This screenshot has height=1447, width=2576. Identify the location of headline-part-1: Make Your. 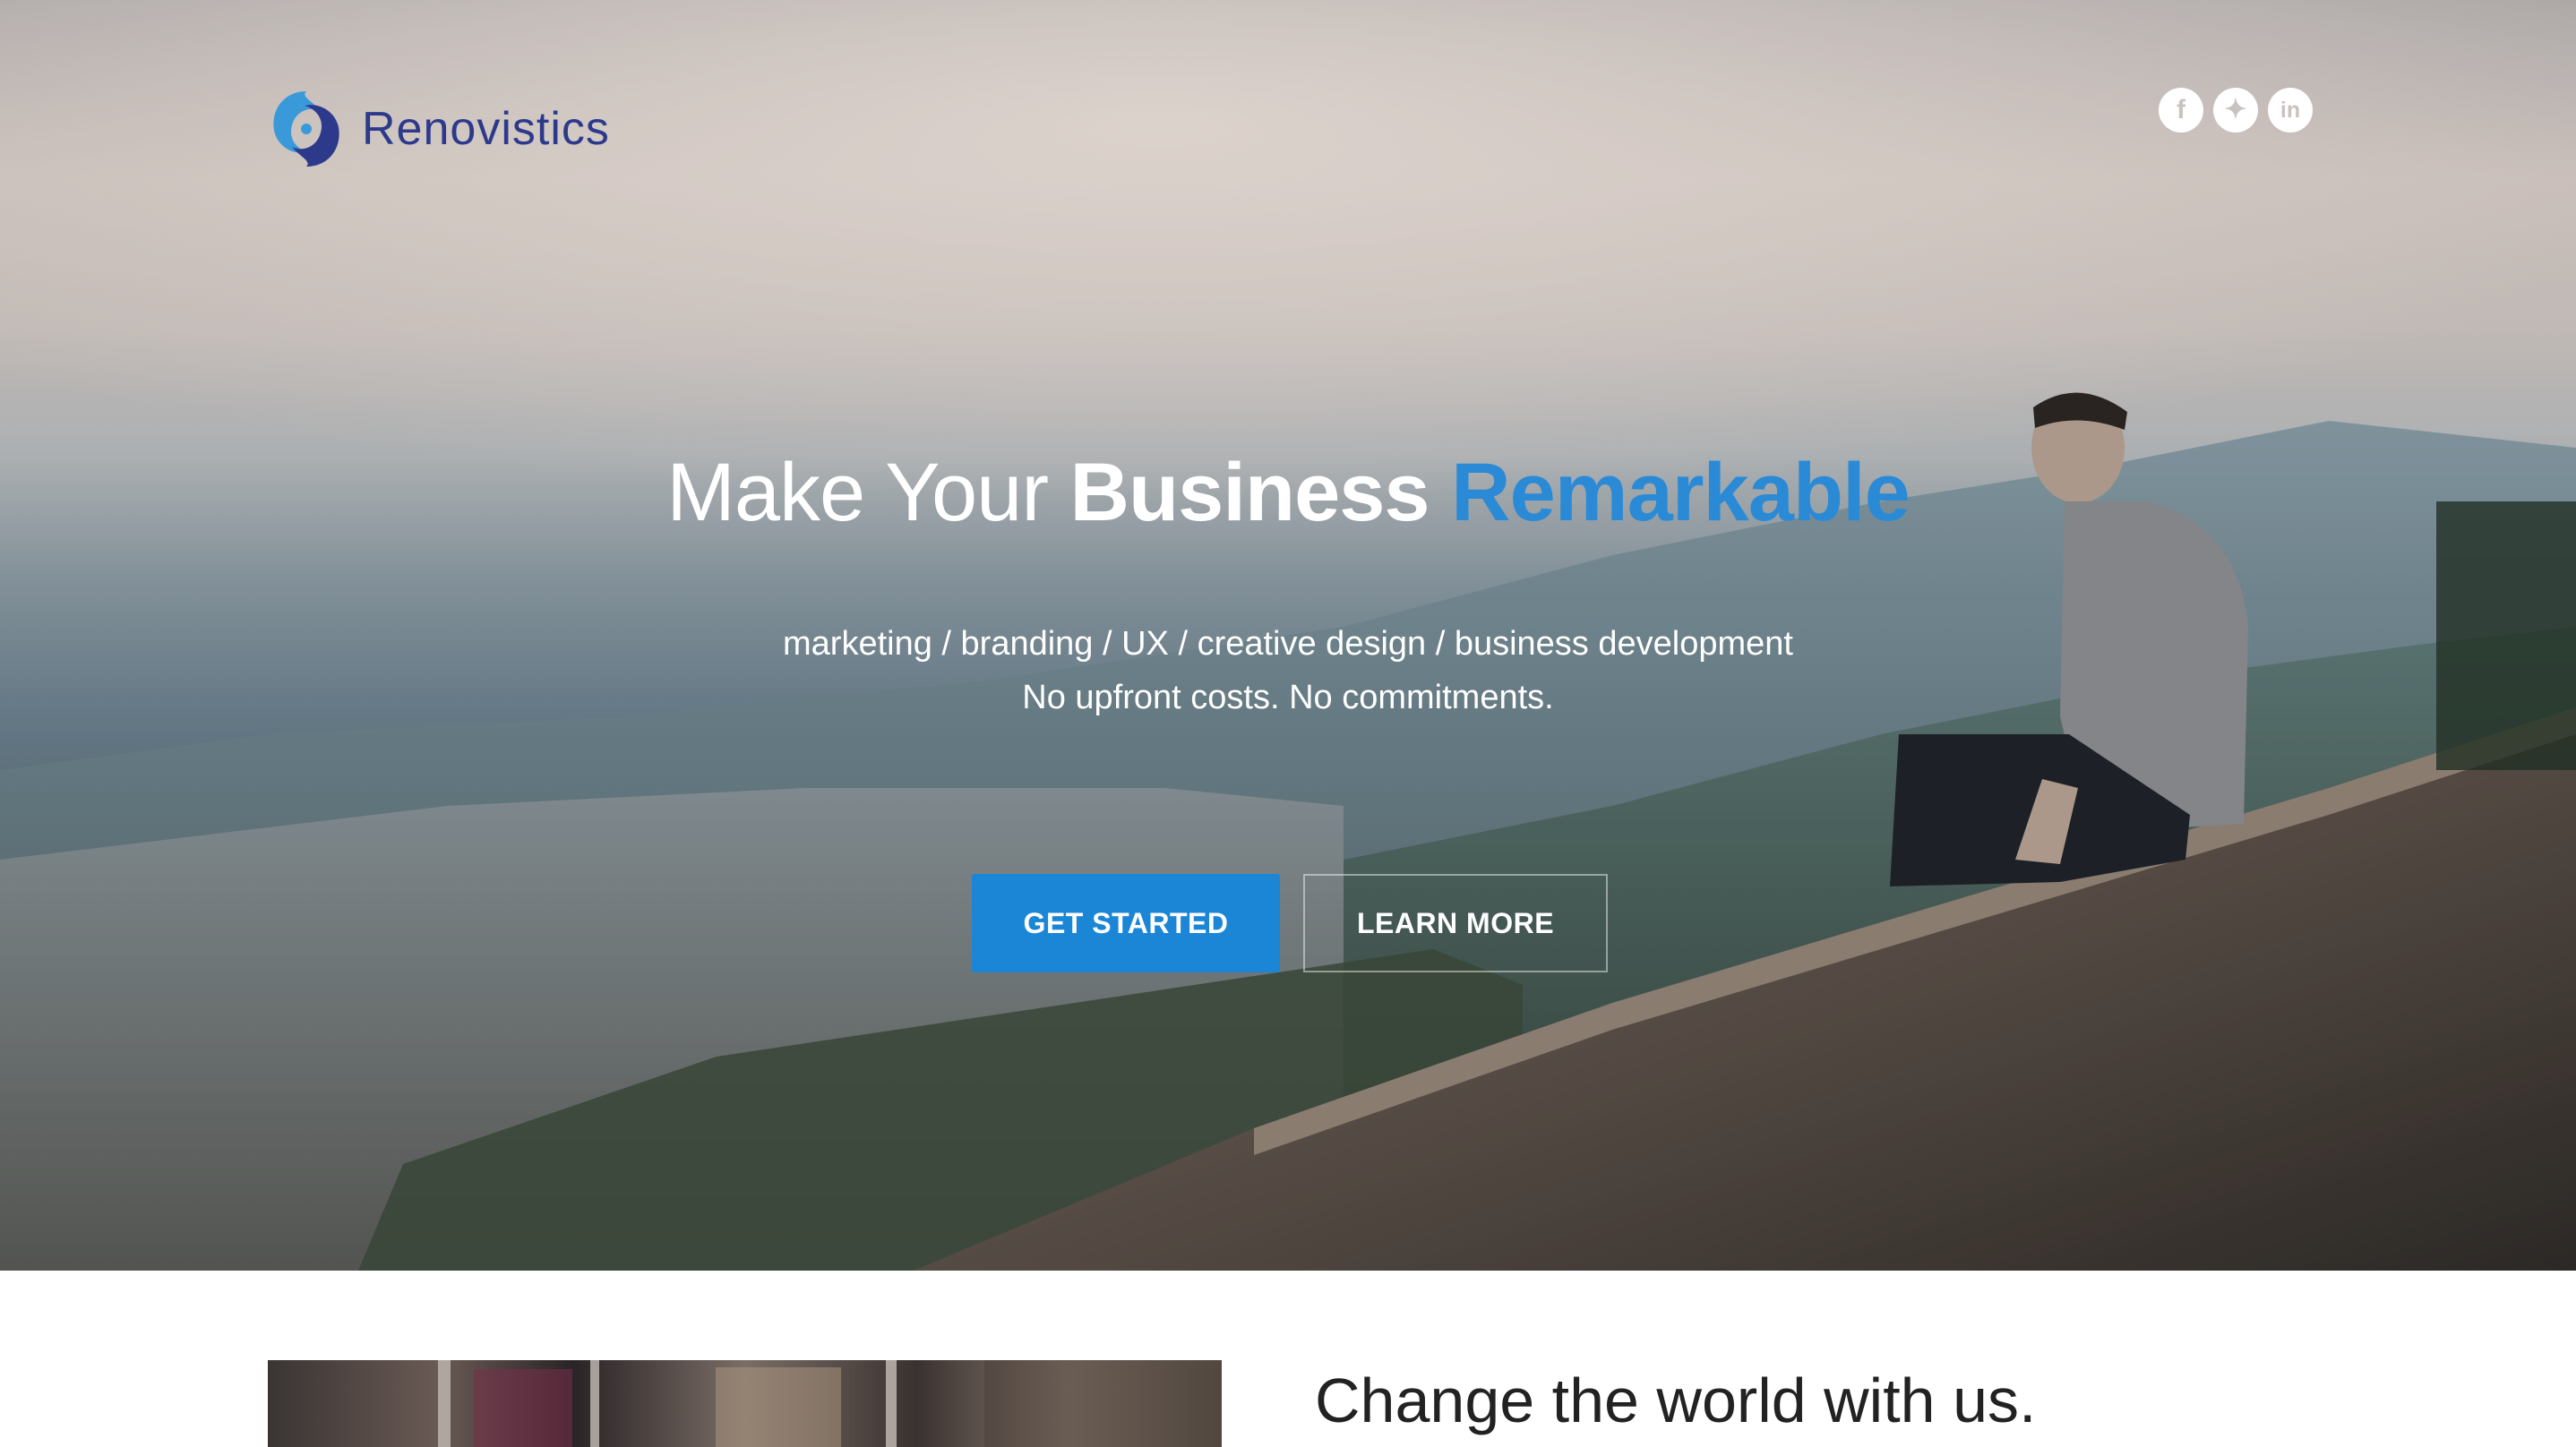
(868, 492).